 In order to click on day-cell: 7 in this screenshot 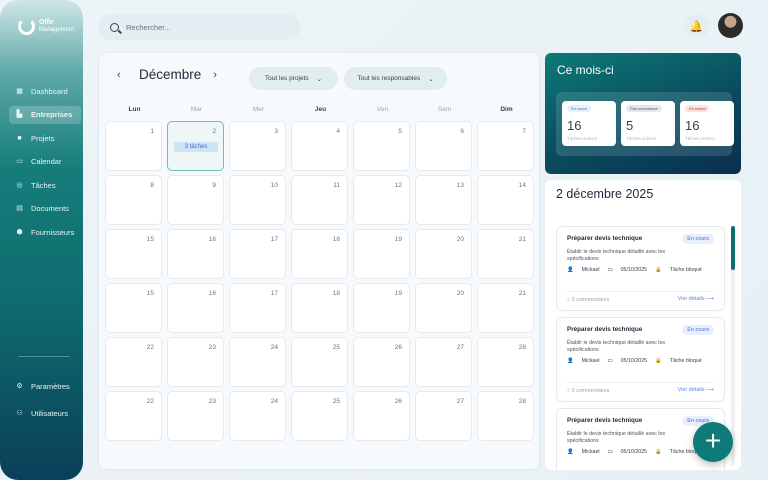, I will do `click(505, 146)`.